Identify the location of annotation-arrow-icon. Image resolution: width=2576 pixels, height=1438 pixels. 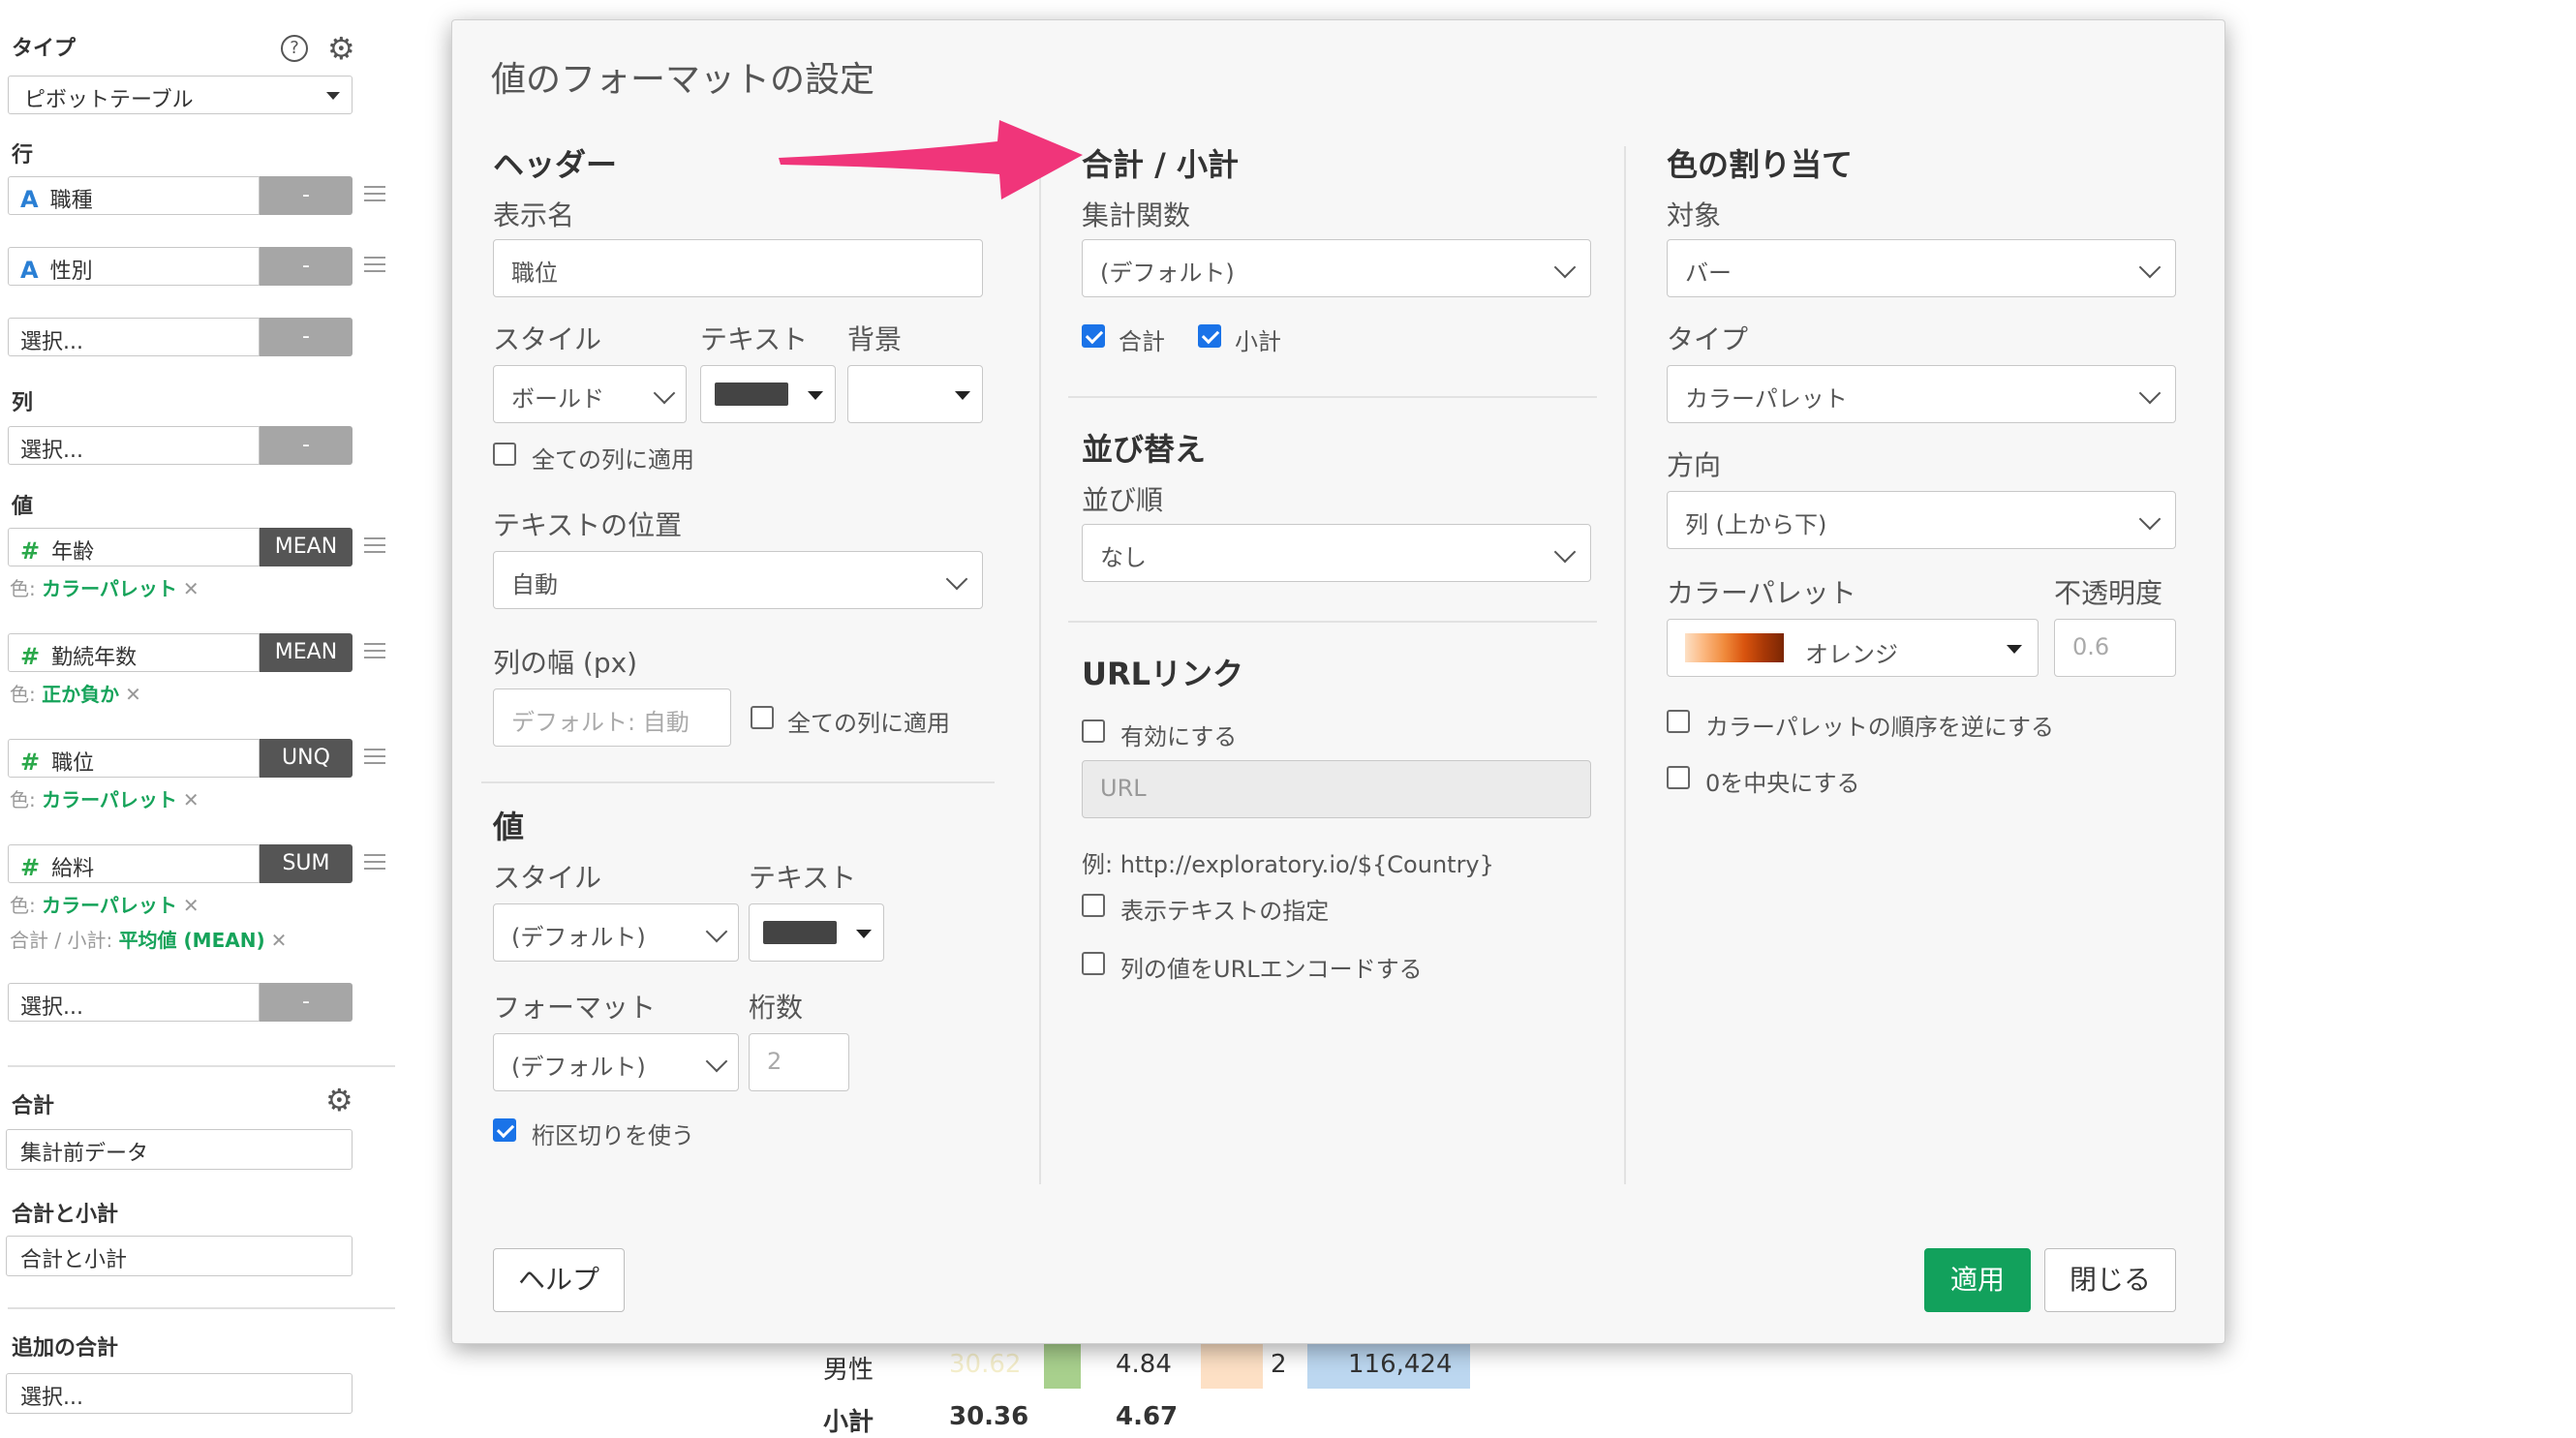
(931, 159).